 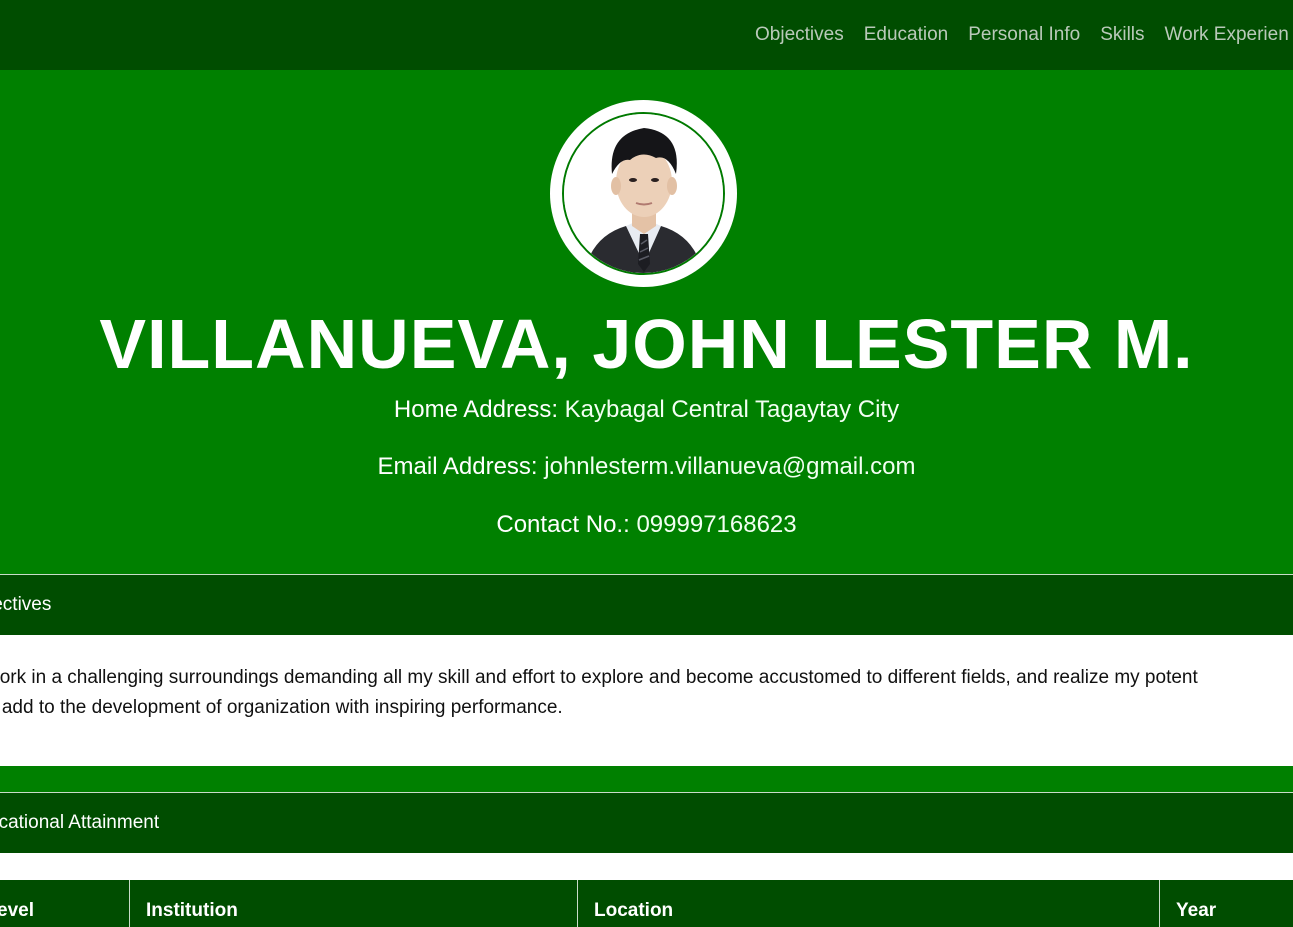 What do you see at coordinates (730, 466) in the screenshot?
I see `email-address-value: johnlesterm.villanueva@gmail.com` at bounding box center [730, 466].